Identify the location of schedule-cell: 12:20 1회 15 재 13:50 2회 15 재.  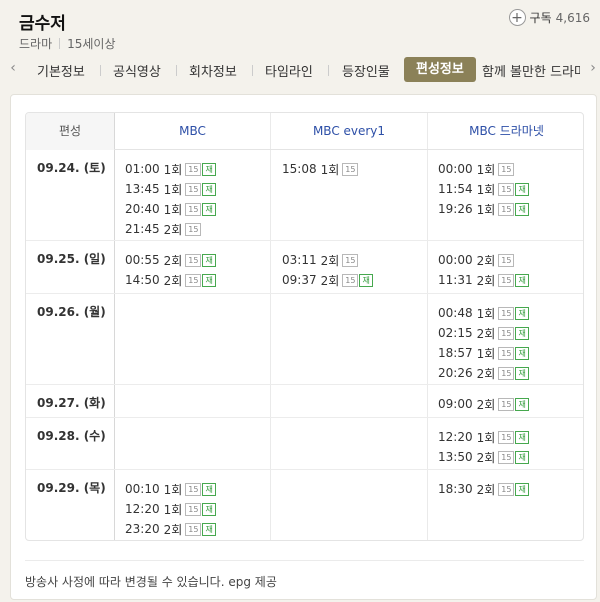
(483, 447).